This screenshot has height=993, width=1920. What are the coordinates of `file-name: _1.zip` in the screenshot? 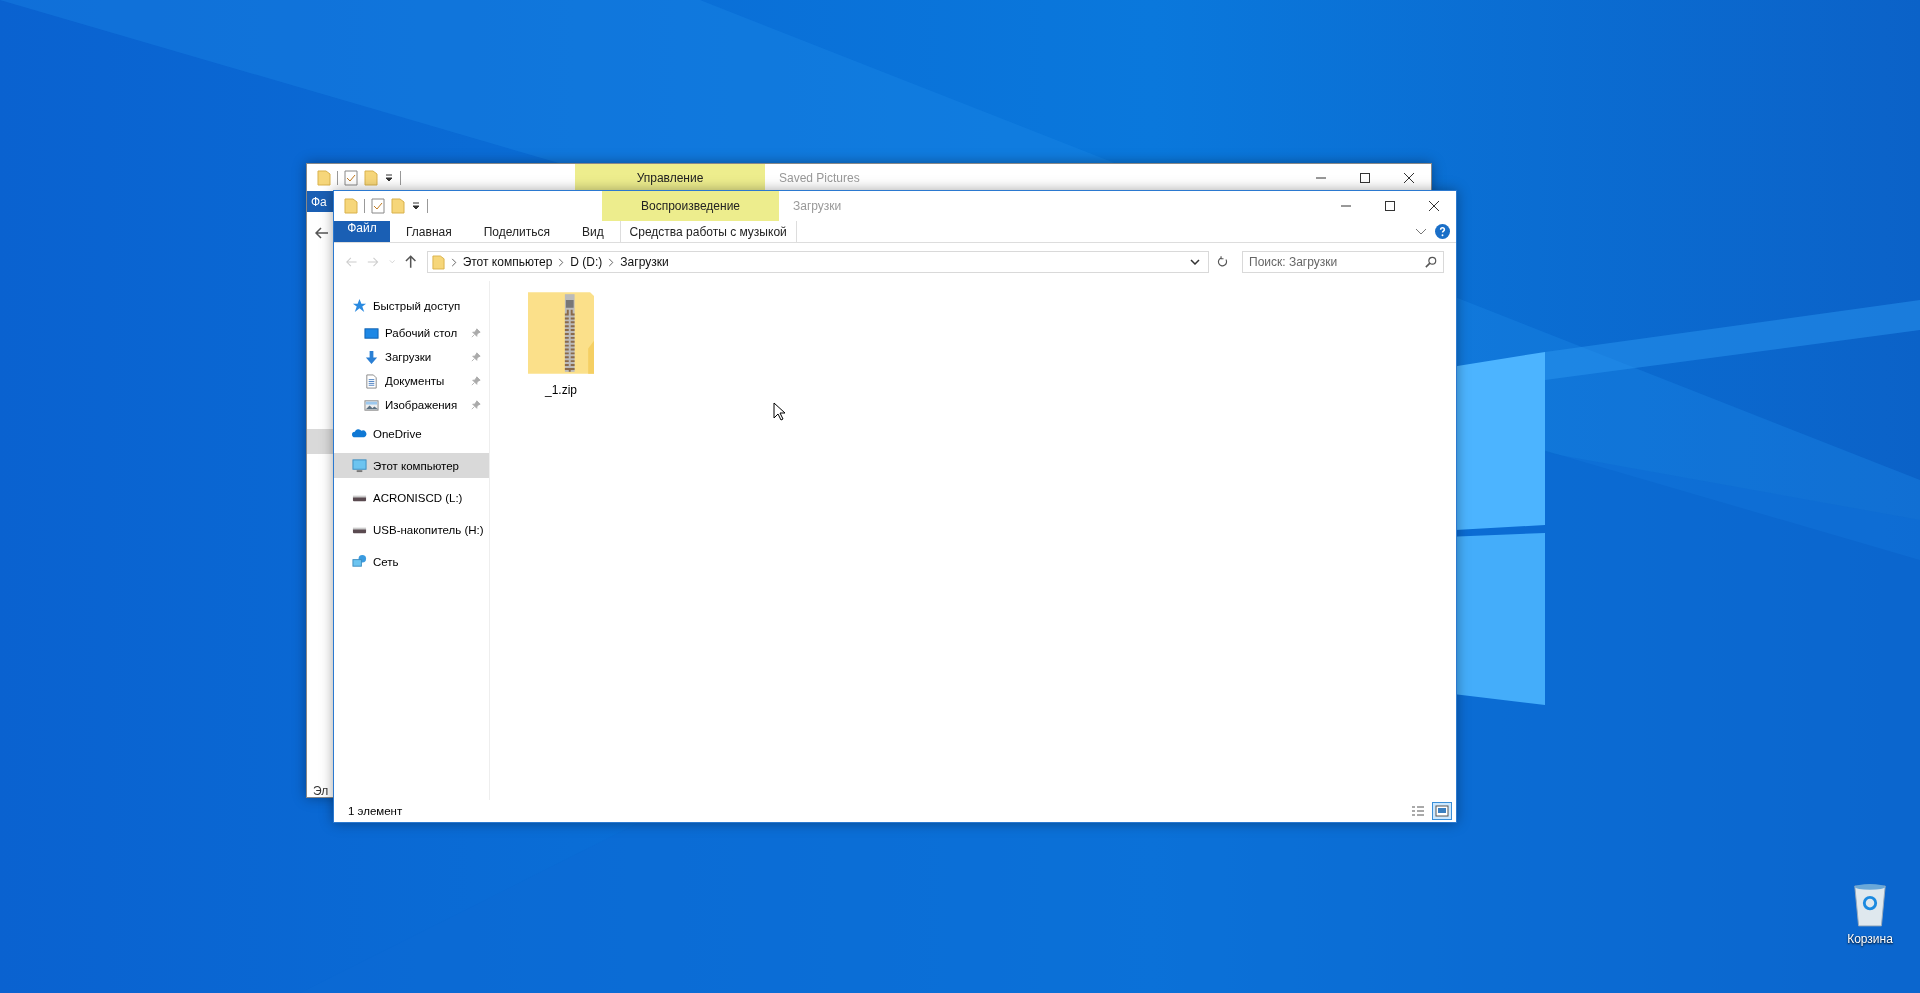 It's located at (561, 390).